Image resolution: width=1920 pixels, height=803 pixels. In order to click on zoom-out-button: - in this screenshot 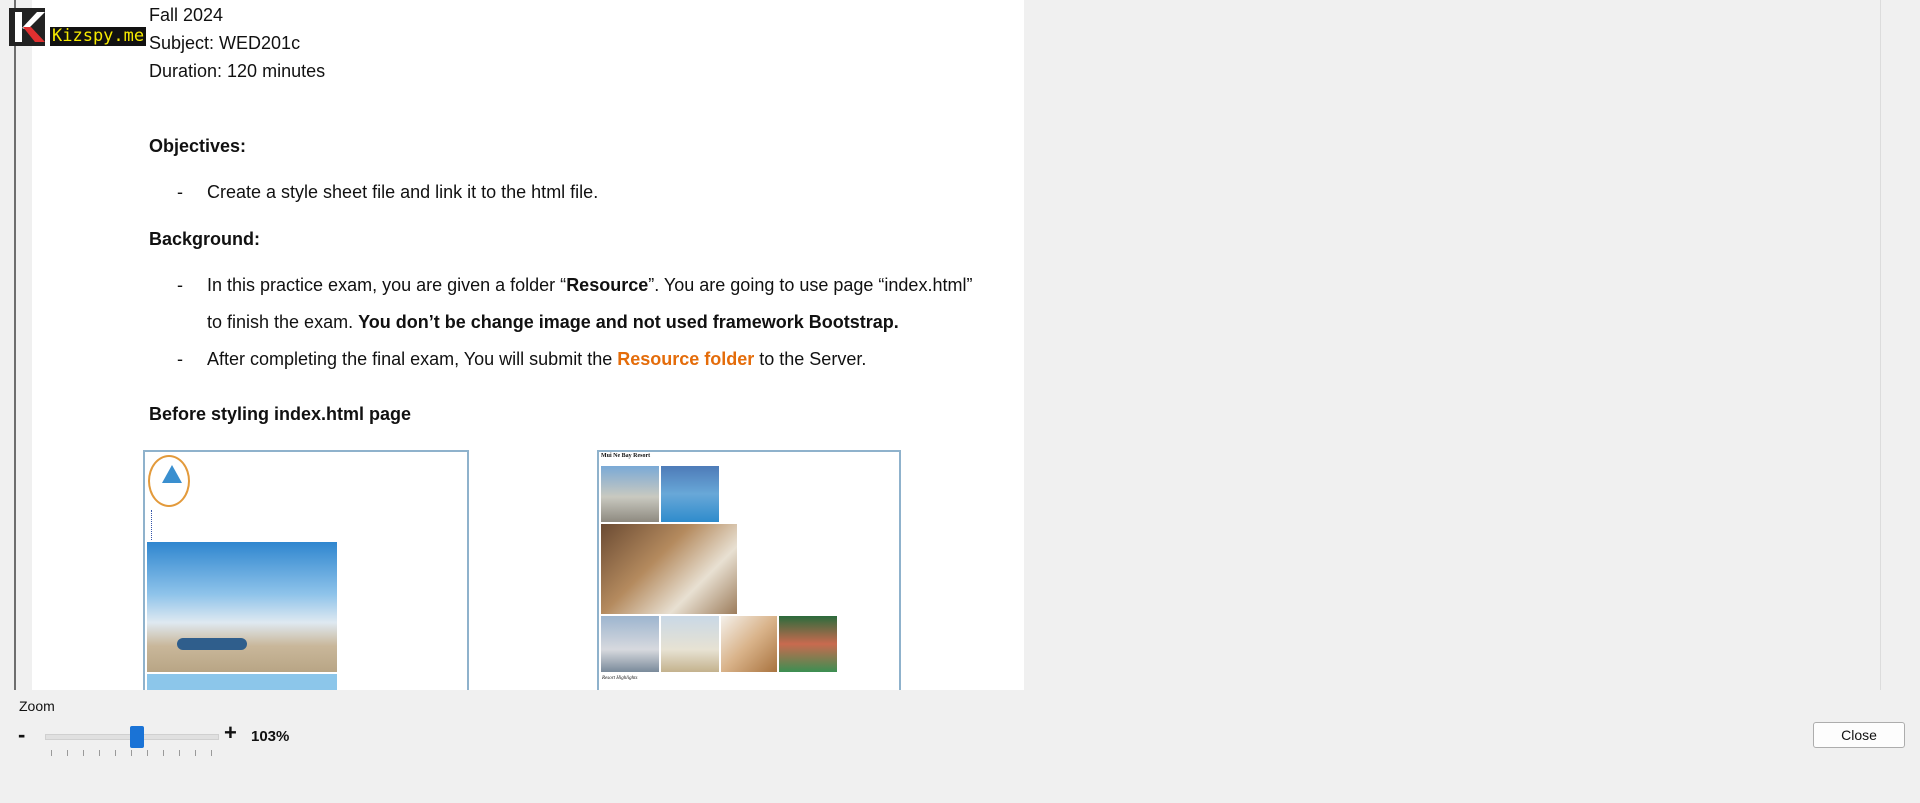, I will do `click(21, 735)`.